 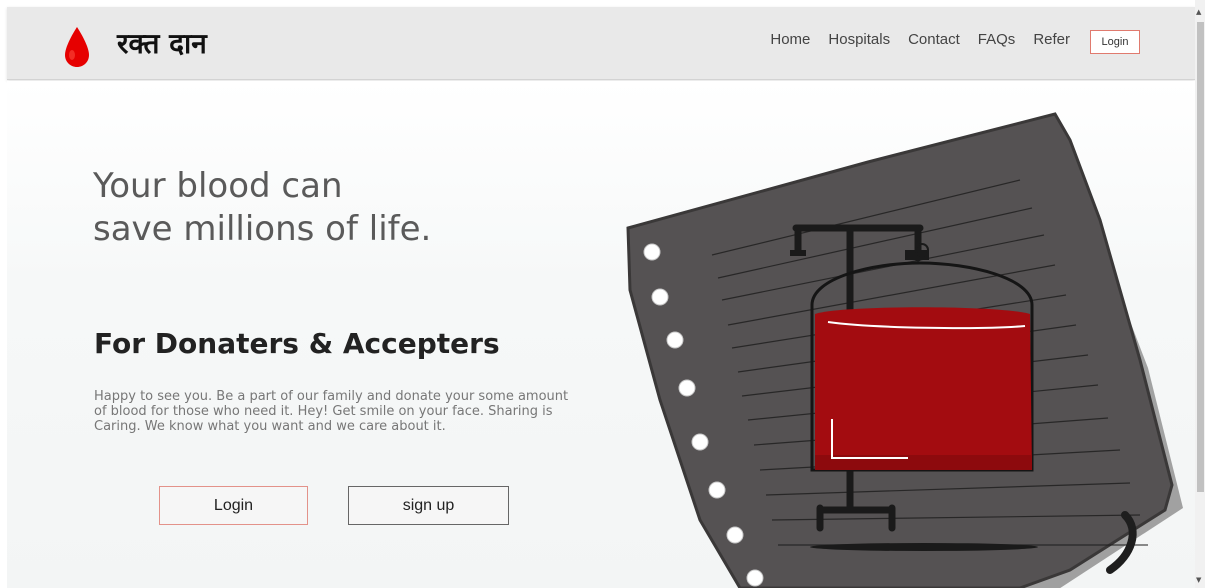 I want to click on nav-link-refer: Refer, so click(x=1051, y=39).